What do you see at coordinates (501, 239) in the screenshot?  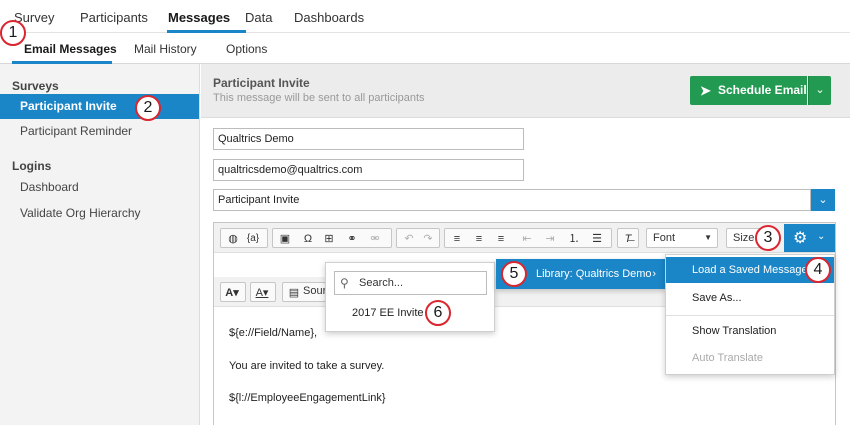 I see `align-right-icon: ≡` at bounding box center [501, 239].